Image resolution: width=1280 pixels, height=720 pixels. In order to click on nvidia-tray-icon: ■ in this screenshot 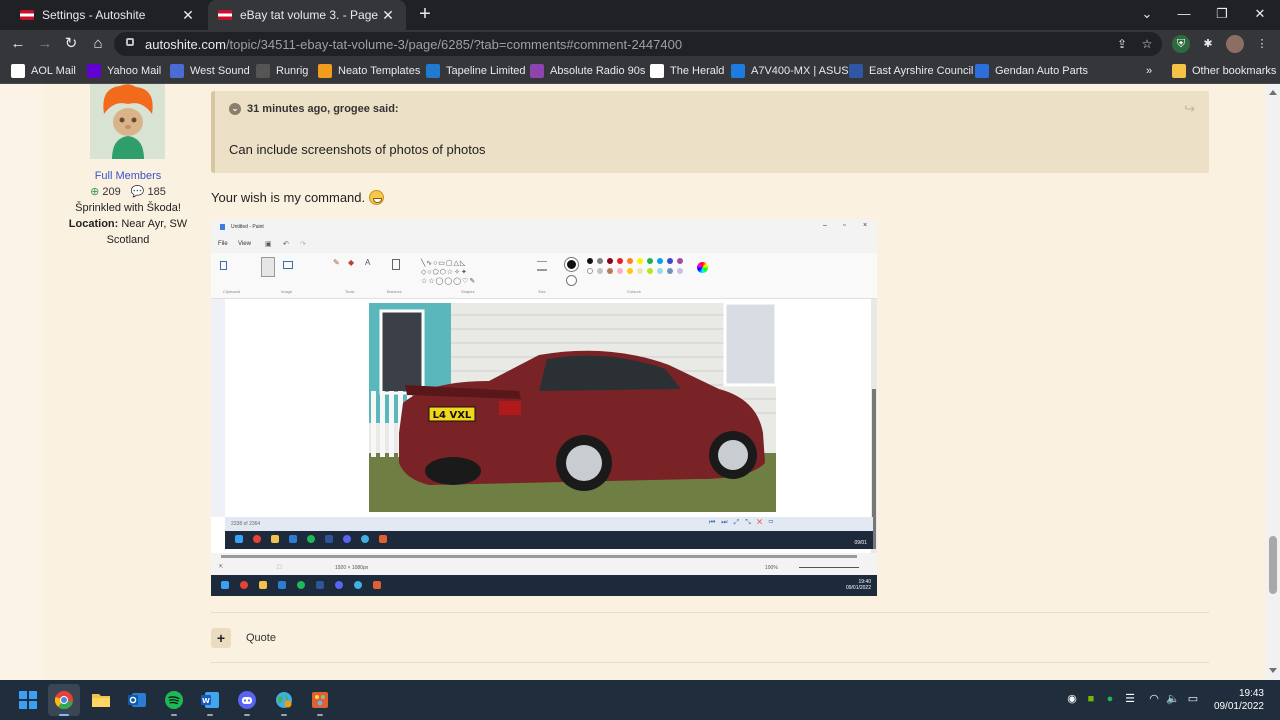, I will do `click(1091, 699)`.